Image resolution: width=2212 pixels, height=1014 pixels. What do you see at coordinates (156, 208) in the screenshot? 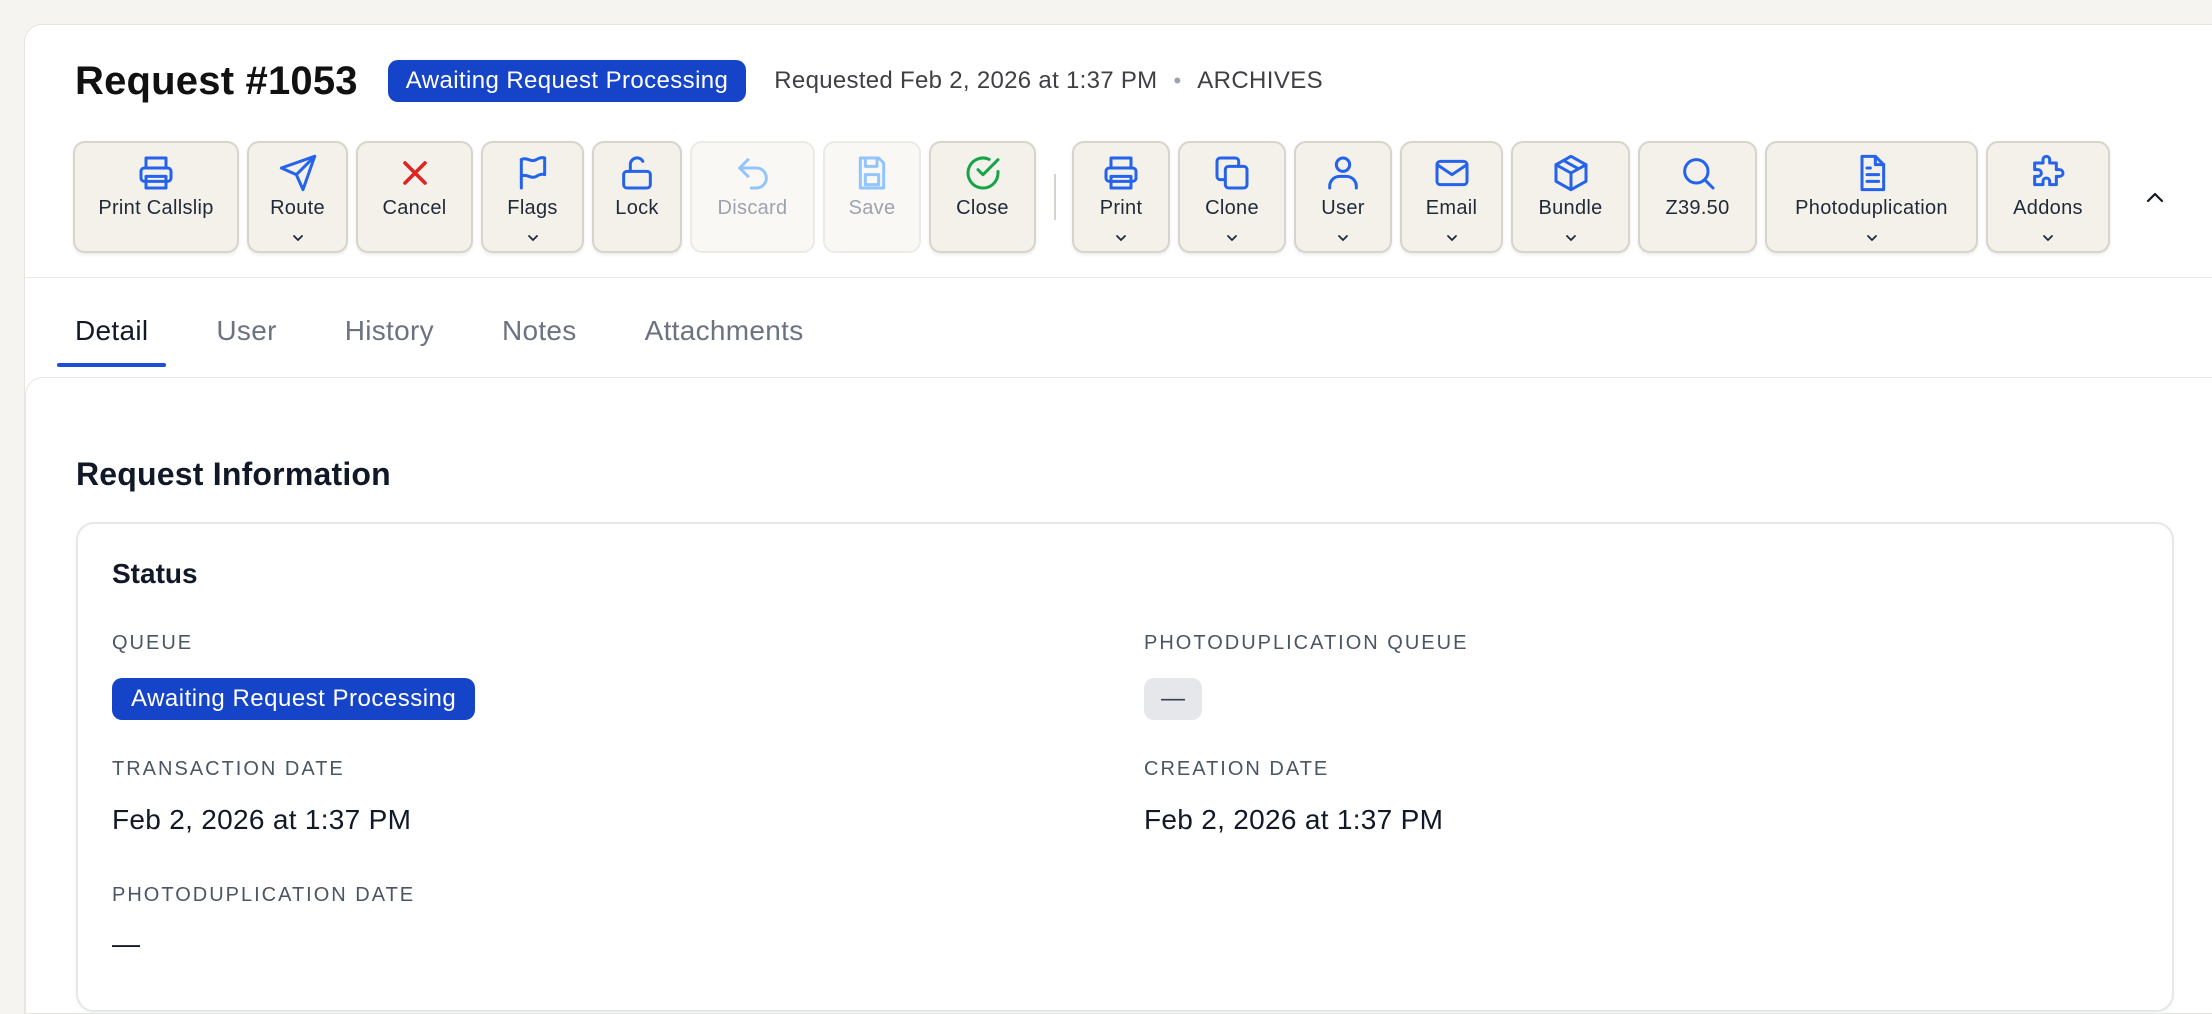
I see `print-callslip-label: Print Callslip` at bounding box center [156, 208].